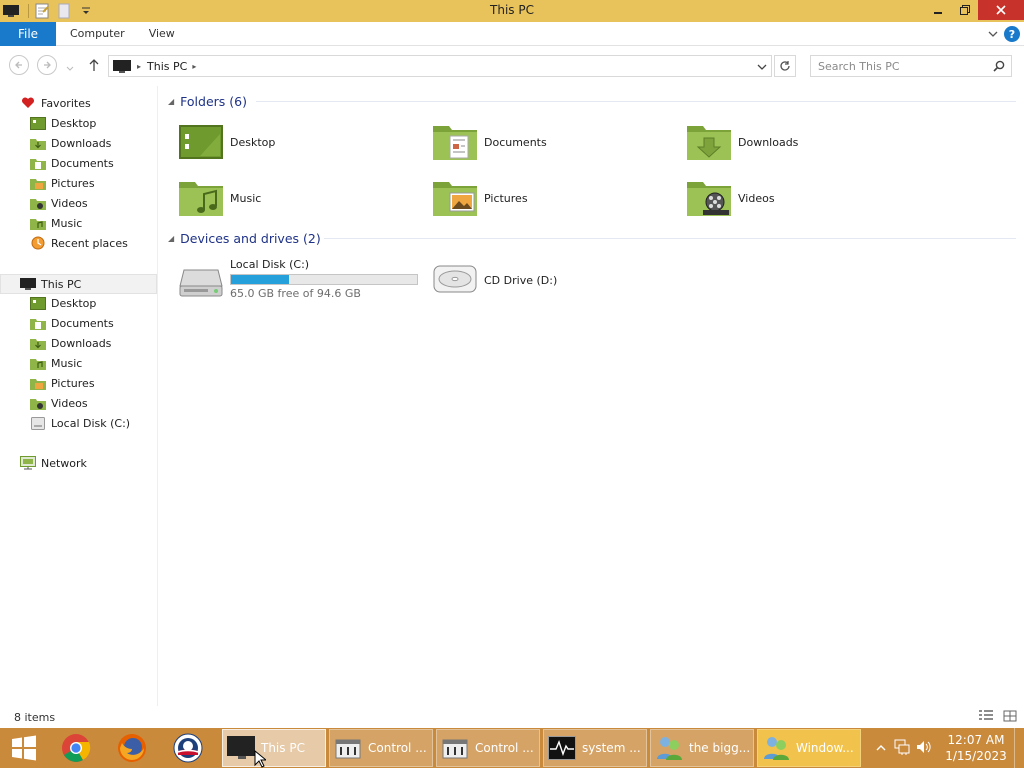 The height and width of the screenshot is (768, 1024). I want to click on expand-ribbon-icon, so click(993, 34).